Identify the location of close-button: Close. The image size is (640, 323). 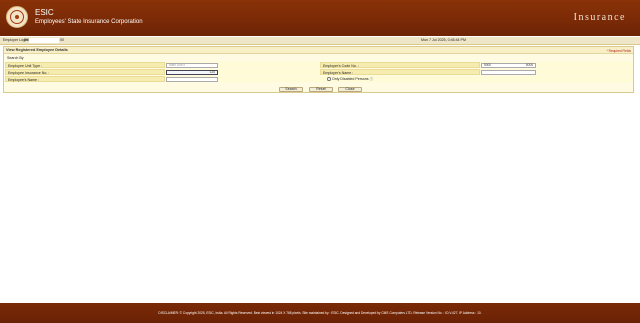
(350, 89).